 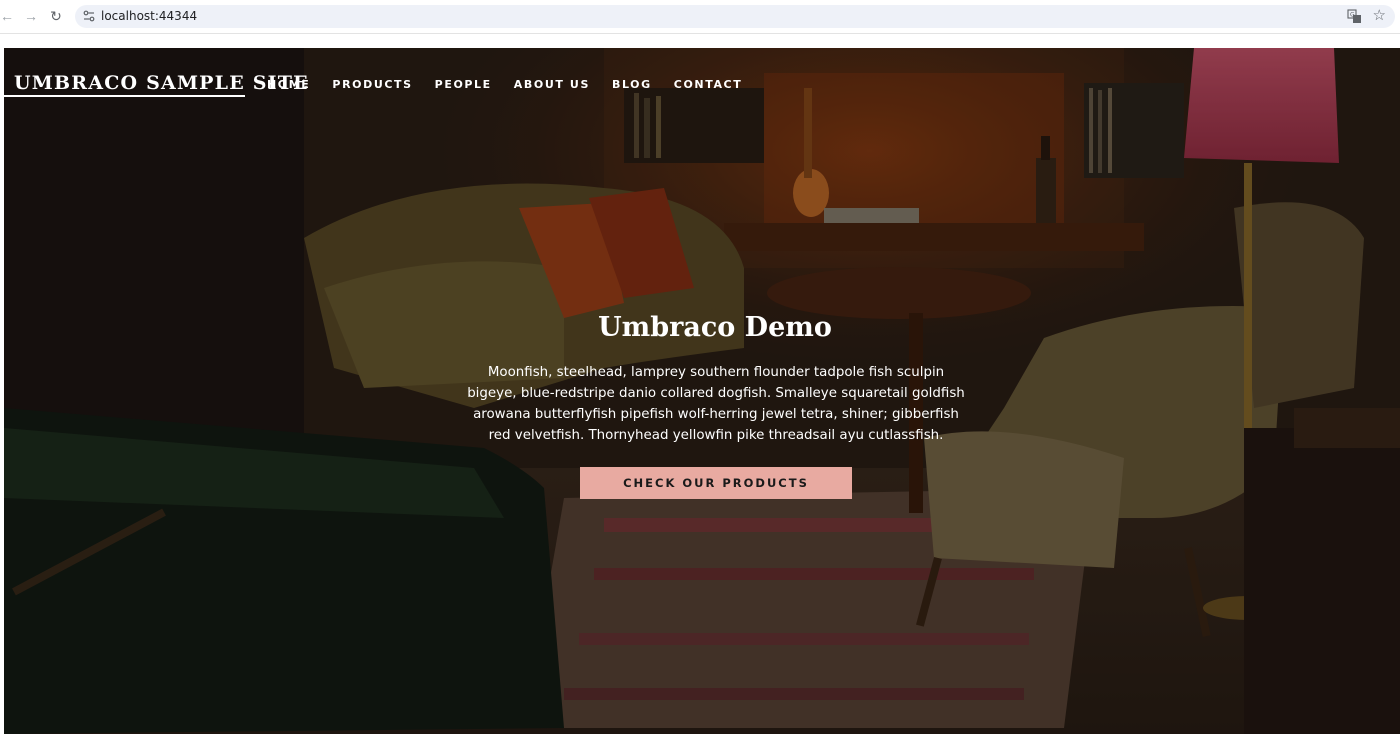 What do you see at coordinates (735, 16) in the screenshot?
I see `address-bar: localhost:44344 G ☆` at bounding box center [735, 16].